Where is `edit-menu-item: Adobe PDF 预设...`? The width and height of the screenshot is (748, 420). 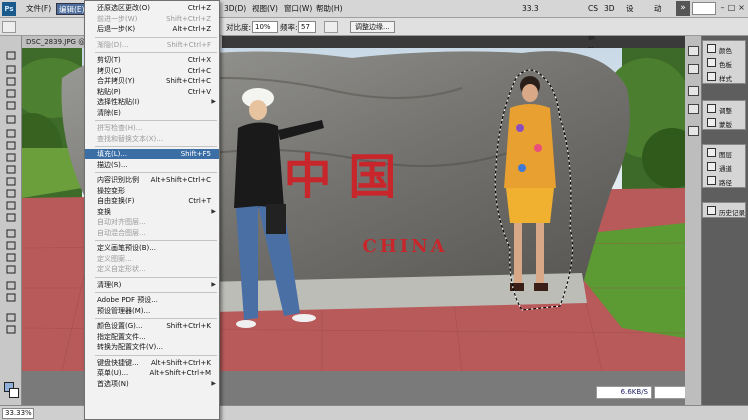 edit-menu-item: Adobe PDF 预设... is located at coordinates (152, 300).